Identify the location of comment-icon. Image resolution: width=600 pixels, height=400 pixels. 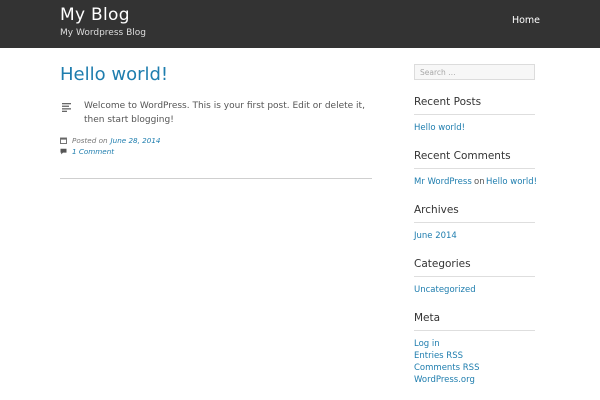
(63, 151).